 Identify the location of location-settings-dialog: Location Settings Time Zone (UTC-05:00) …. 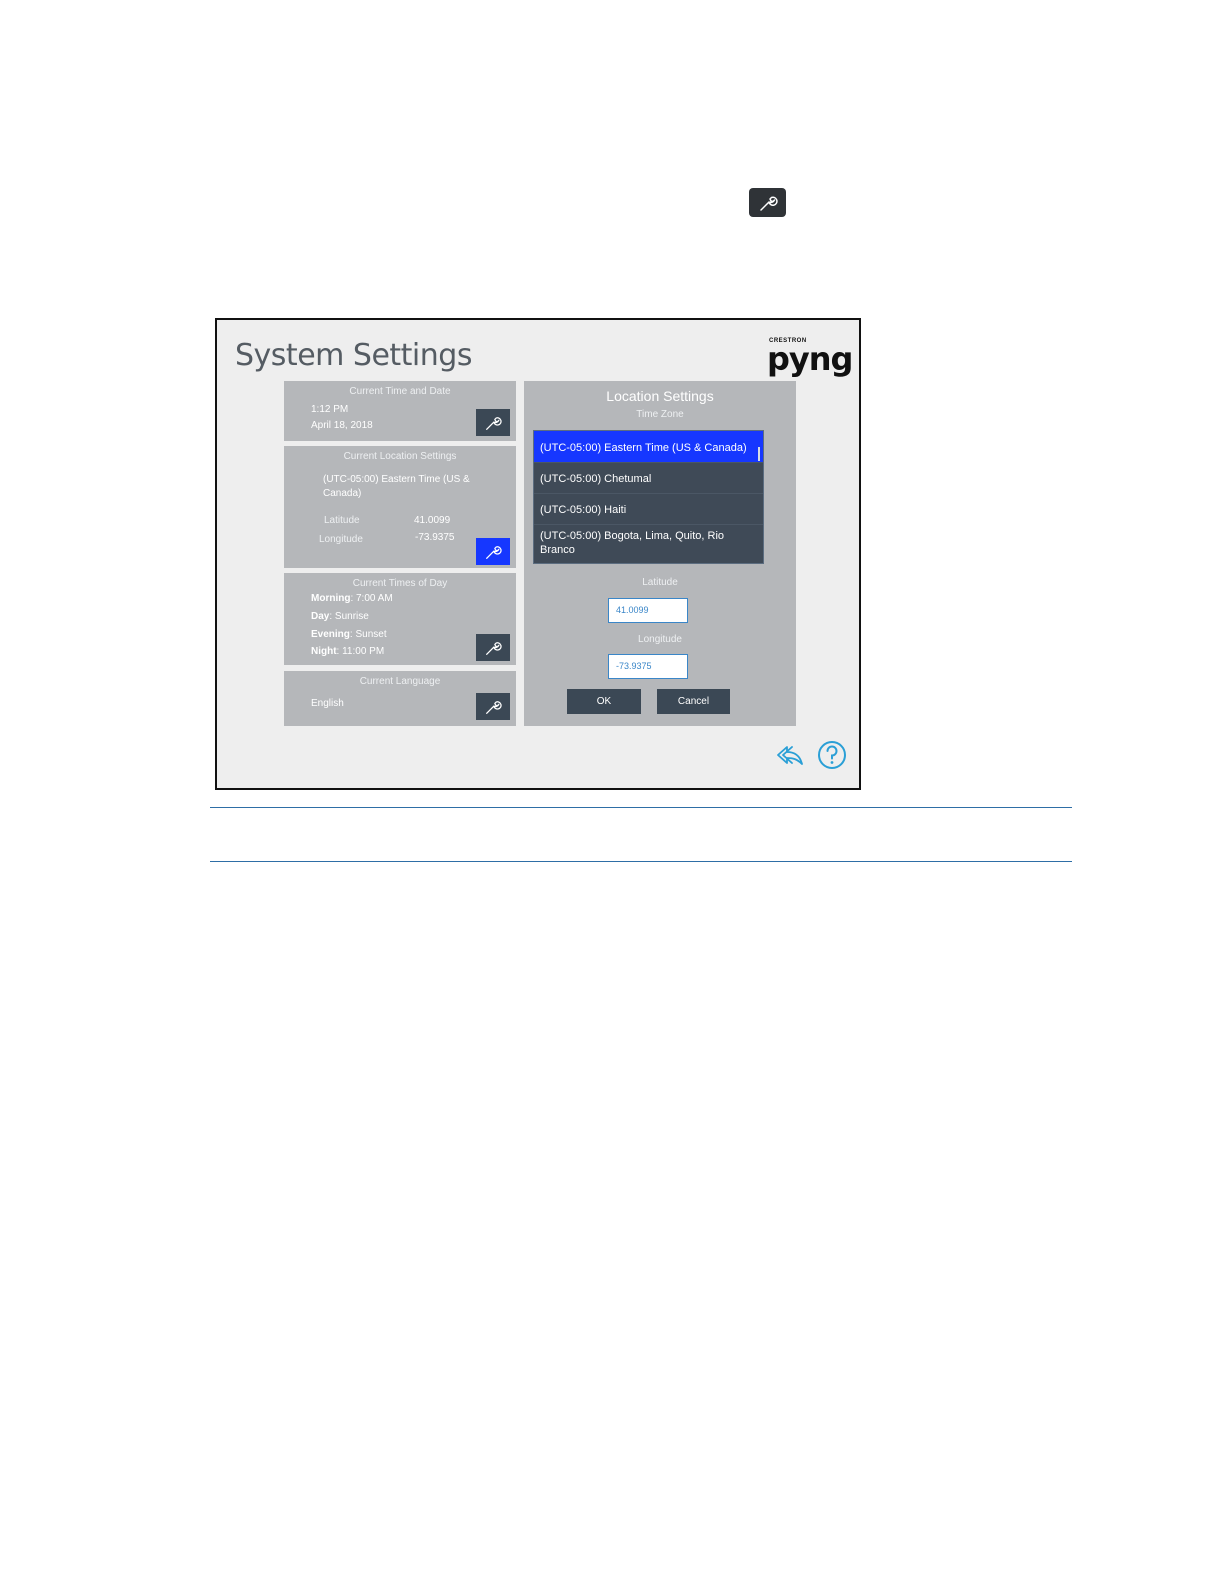
(660, 553).